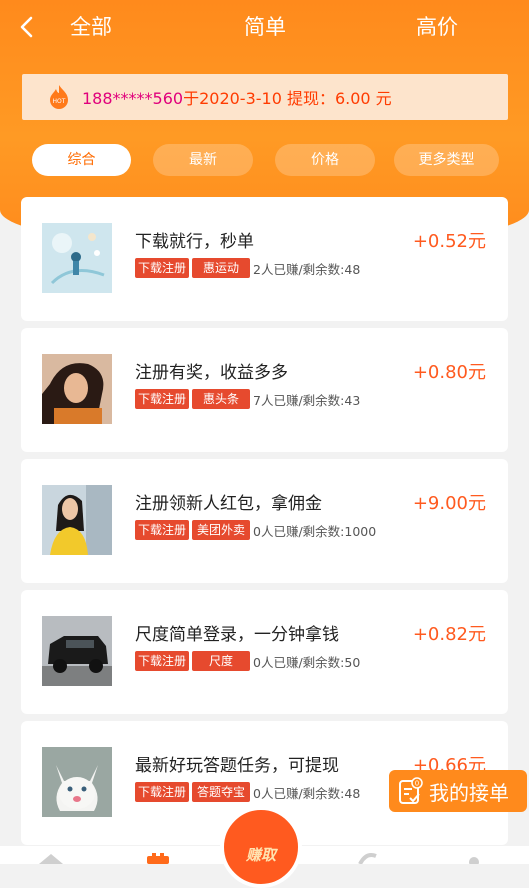 This screenshot has width=529, height=888. Describe the element at coordinates (474, 858) in the screenshot. I see `profile-icon` at that location.